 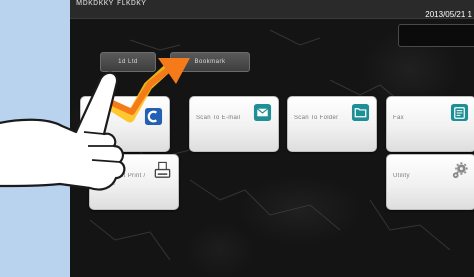 What do you see at coordinates (121, 180) in the screenshot?
I see `document-box-label: Document Print / Mobile` at bounding box center [121, 180].